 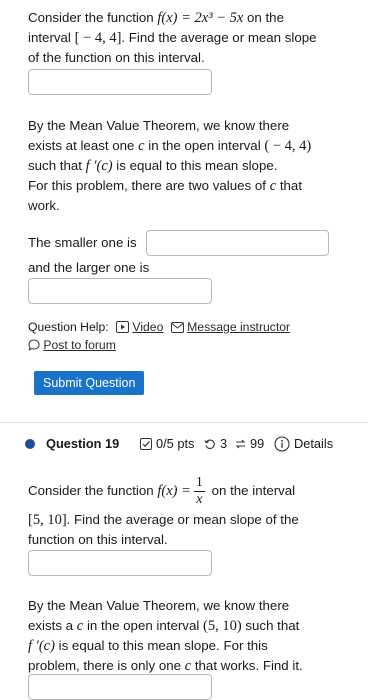 What do you see at coordinates (82, 242) in the screenshot?
I see `smaller-label: The smaller one is` at bounding box center [82, 242].